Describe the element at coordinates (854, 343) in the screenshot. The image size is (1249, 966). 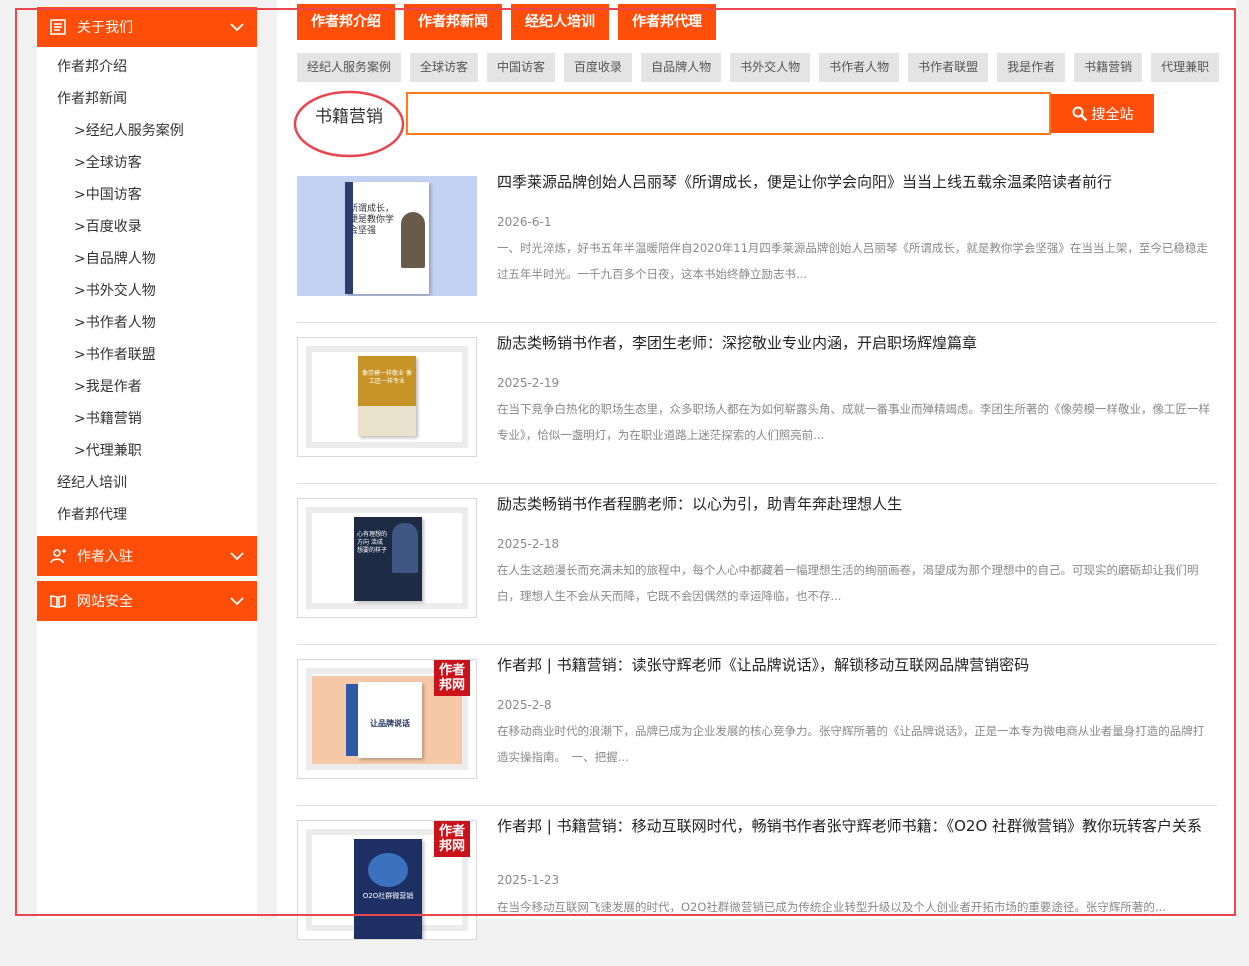
I see `article-title: 励志类畅销书作者，李团生老师：深挖敬业专业内涵，开启职场辉煌篇章` at that location.